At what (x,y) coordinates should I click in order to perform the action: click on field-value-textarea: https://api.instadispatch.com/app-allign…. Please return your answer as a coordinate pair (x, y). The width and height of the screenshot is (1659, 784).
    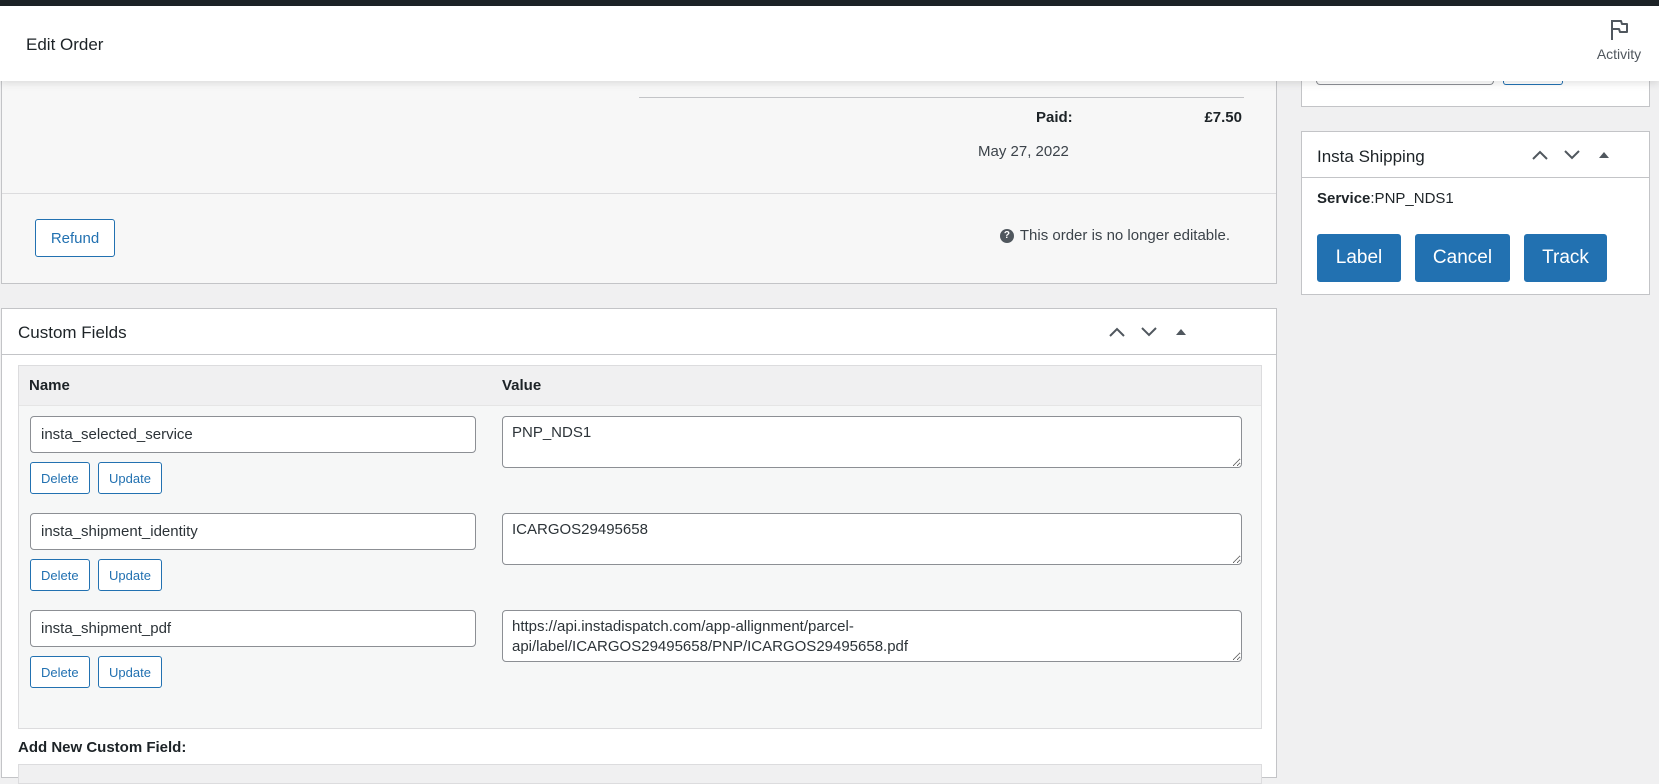
    Looking at the image, I should click on (872, 636).